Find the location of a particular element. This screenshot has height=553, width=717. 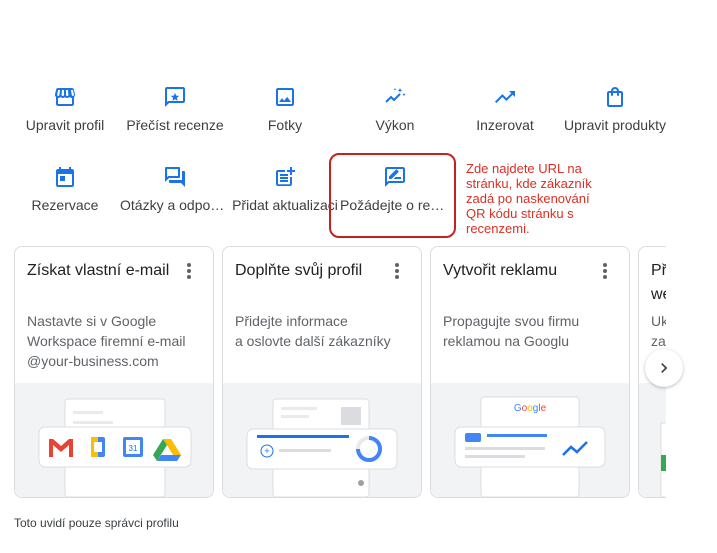

post-add-icon is located at coordinates (285, 176).